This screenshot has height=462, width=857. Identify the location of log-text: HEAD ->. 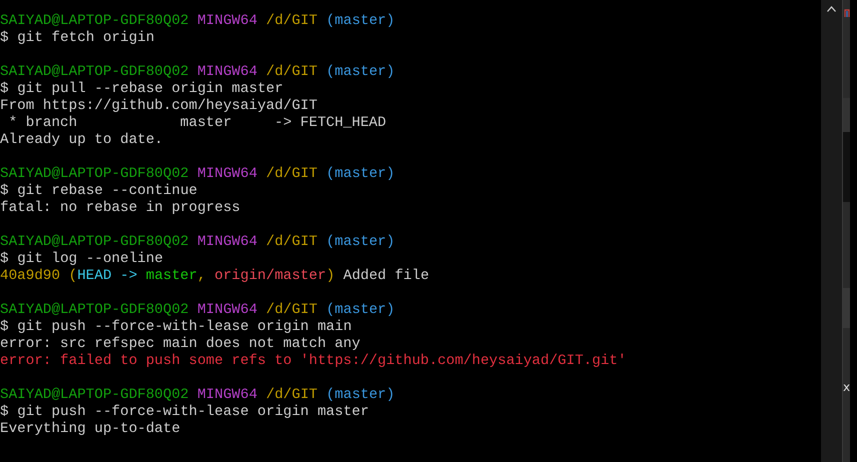
(107, 276).